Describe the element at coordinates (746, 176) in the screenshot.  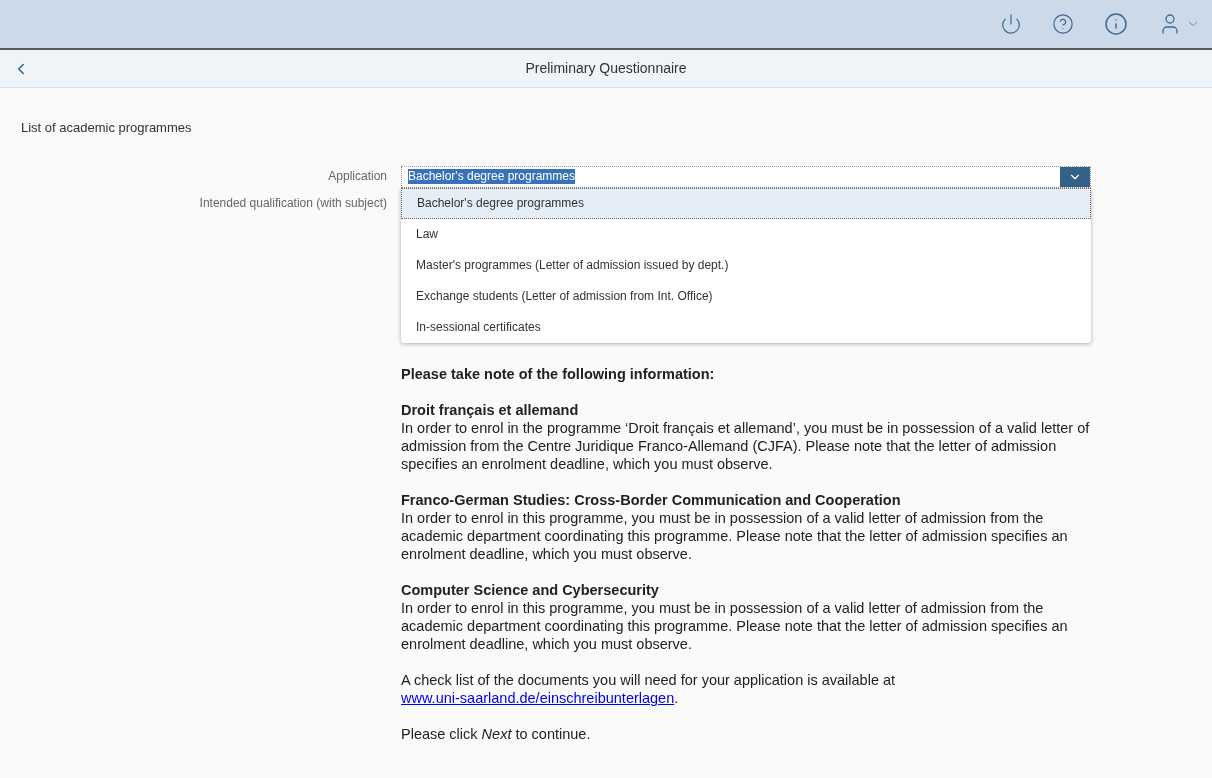
I see `application-dropdown: Bachelor's degree programmes` at that location.